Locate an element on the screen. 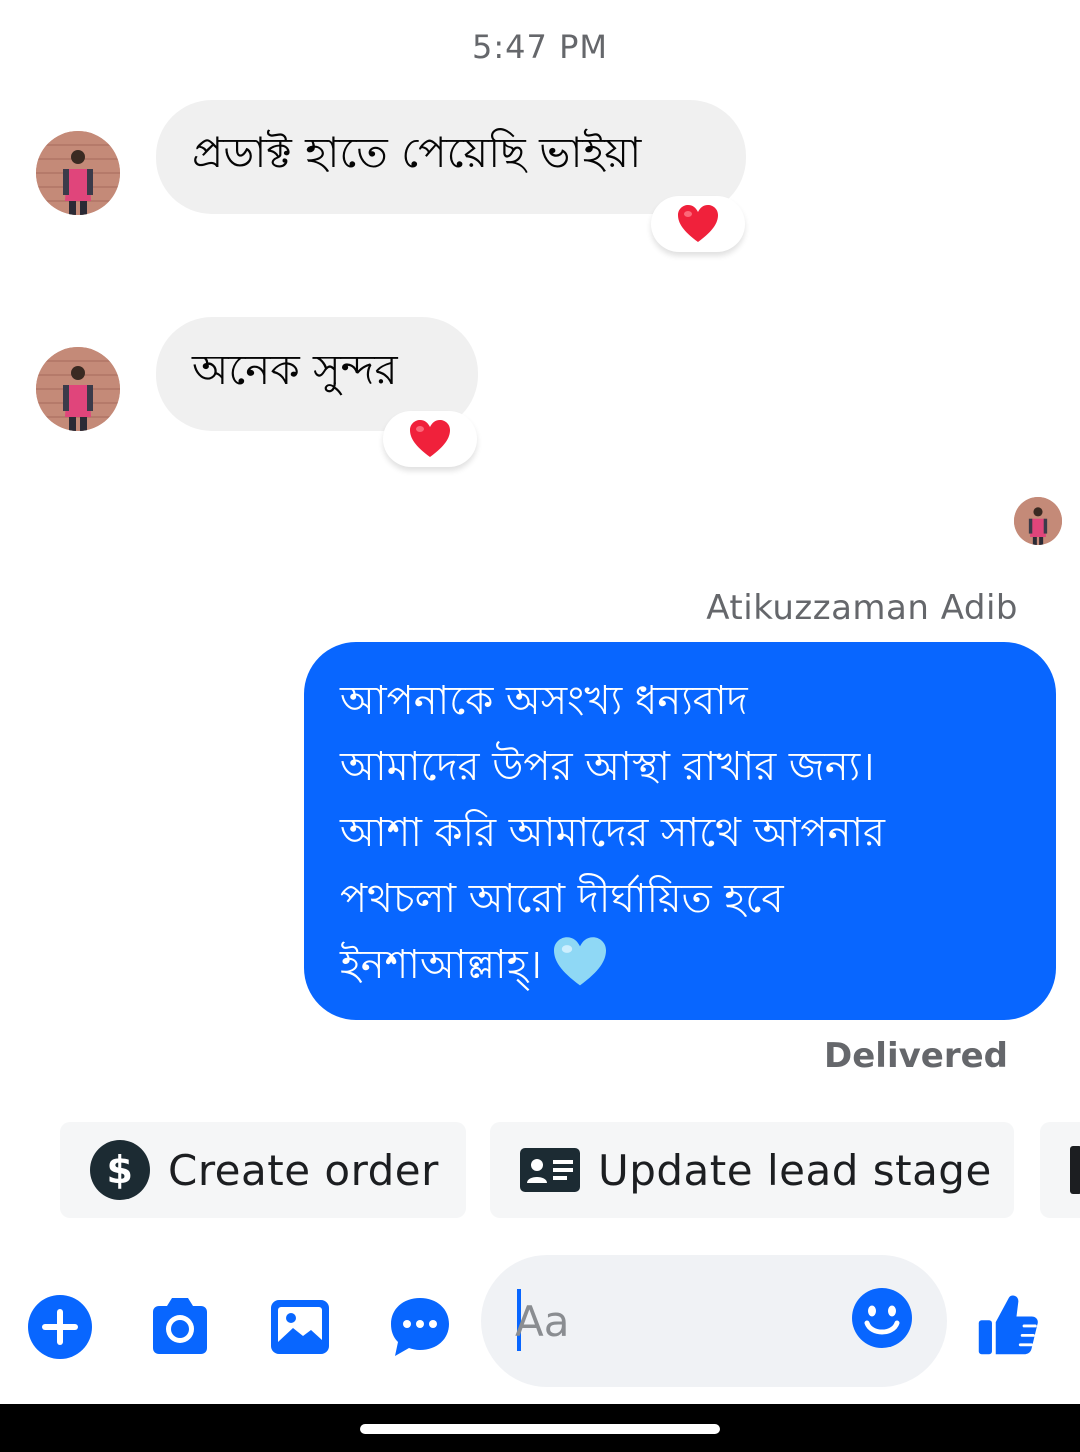  plus-icon is located at coordinates (60, 1327).